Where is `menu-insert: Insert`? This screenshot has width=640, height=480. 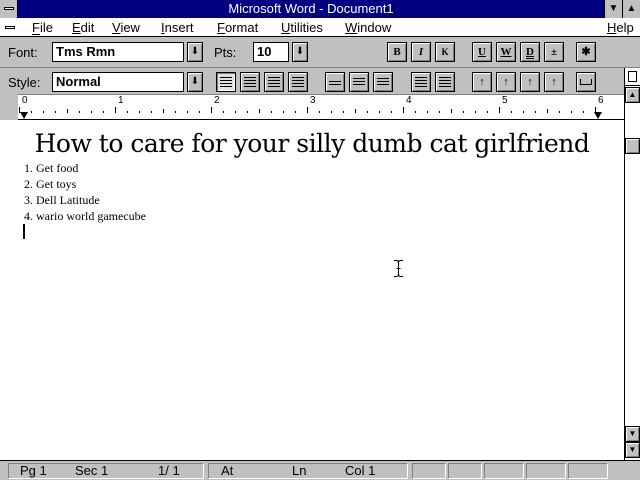 menu-insert: Insert is located at coordinates (177, 27).